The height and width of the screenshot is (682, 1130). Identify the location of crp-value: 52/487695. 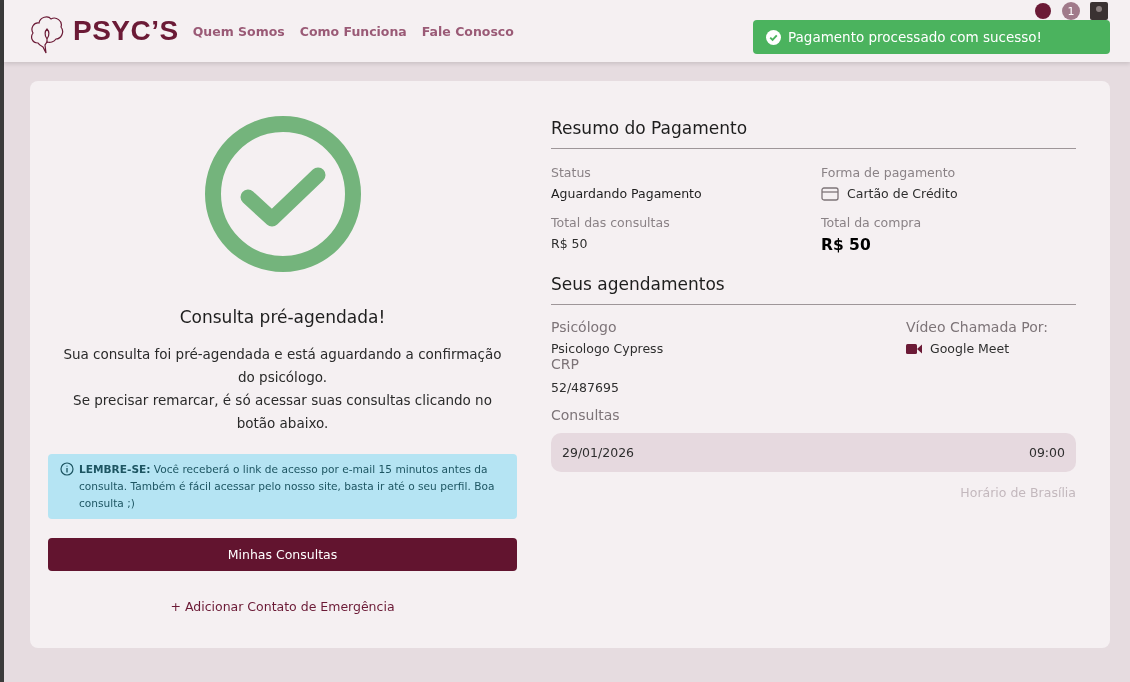
(585, 387).